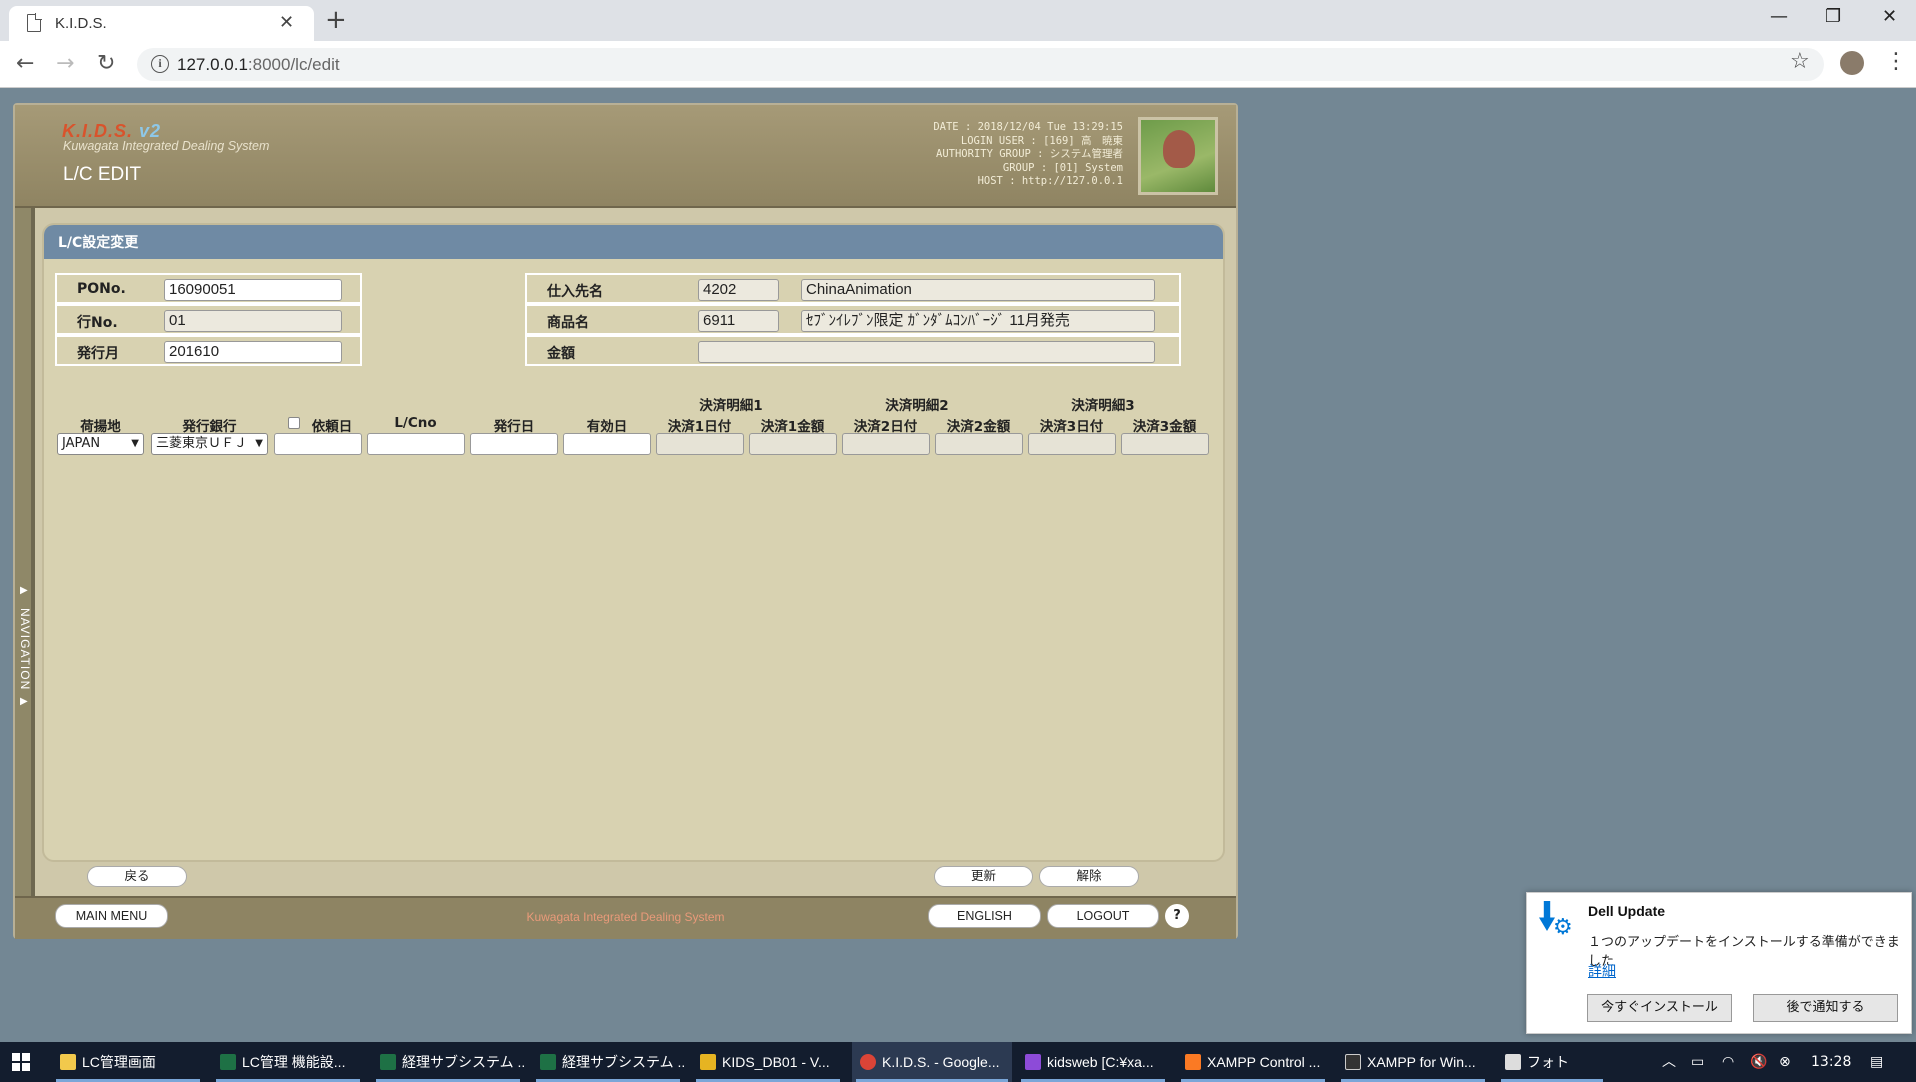 This screenshot has height=1082, width=1916. What do you see at coordinates (731, 406) in the screenshot?
I see `settlement-group-1: 決済明細1` at bounding box center [731, 406].